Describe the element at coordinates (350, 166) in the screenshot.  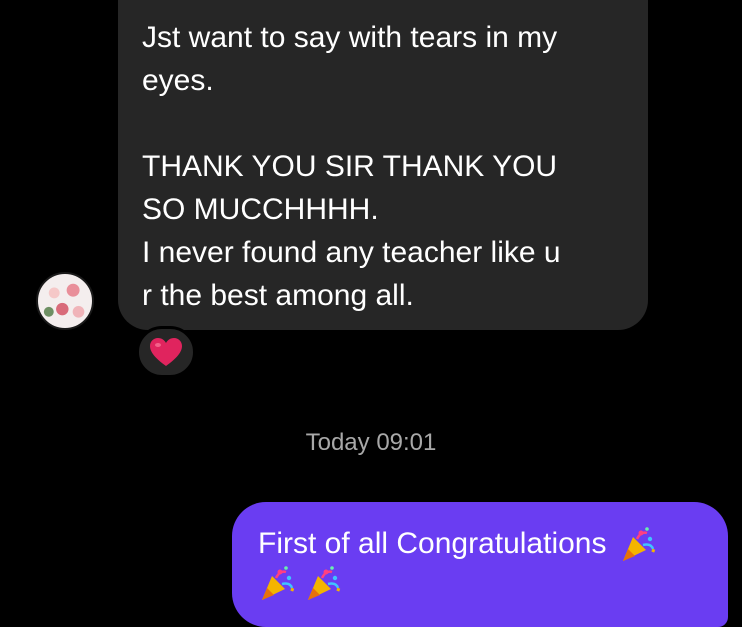
I see `message-text-line: THANK YOU SIR THANK YOU` at that location.